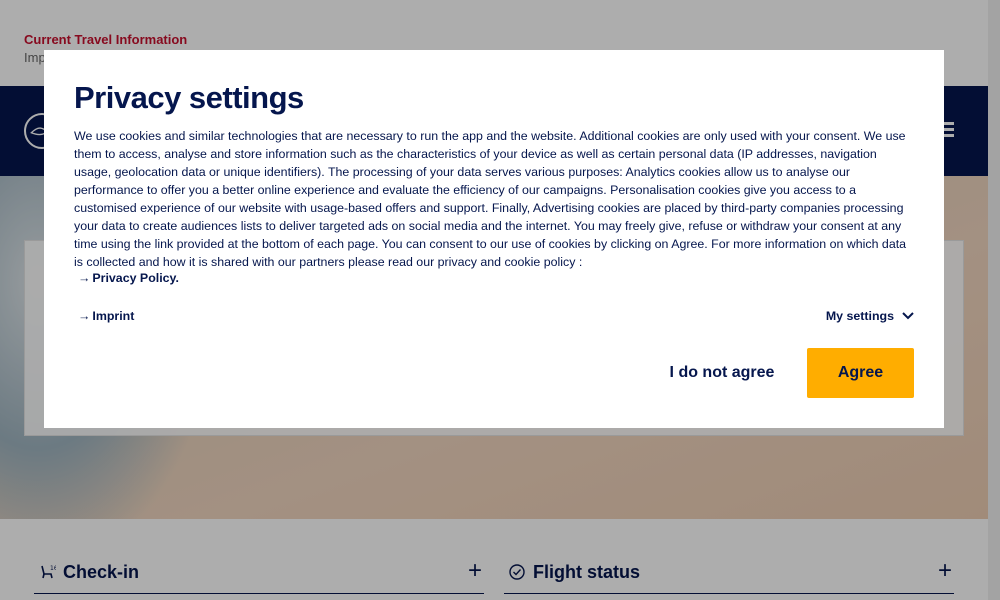 The height and width of the screenshot is (600, 1000). I want to click on agree-button: Agree, so click(860, 373).